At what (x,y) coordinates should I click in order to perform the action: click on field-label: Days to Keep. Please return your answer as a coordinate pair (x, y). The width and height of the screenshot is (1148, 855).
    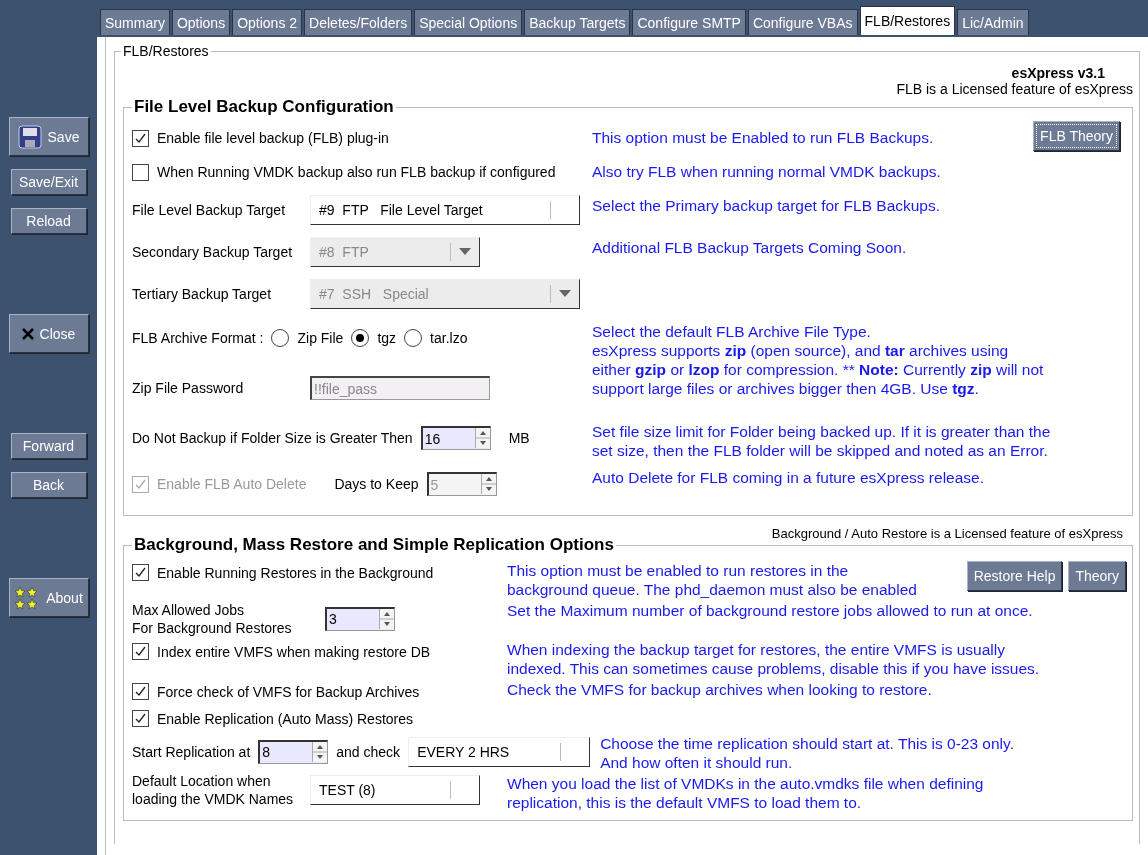
    Looking at the image, I should click on (376, 484).